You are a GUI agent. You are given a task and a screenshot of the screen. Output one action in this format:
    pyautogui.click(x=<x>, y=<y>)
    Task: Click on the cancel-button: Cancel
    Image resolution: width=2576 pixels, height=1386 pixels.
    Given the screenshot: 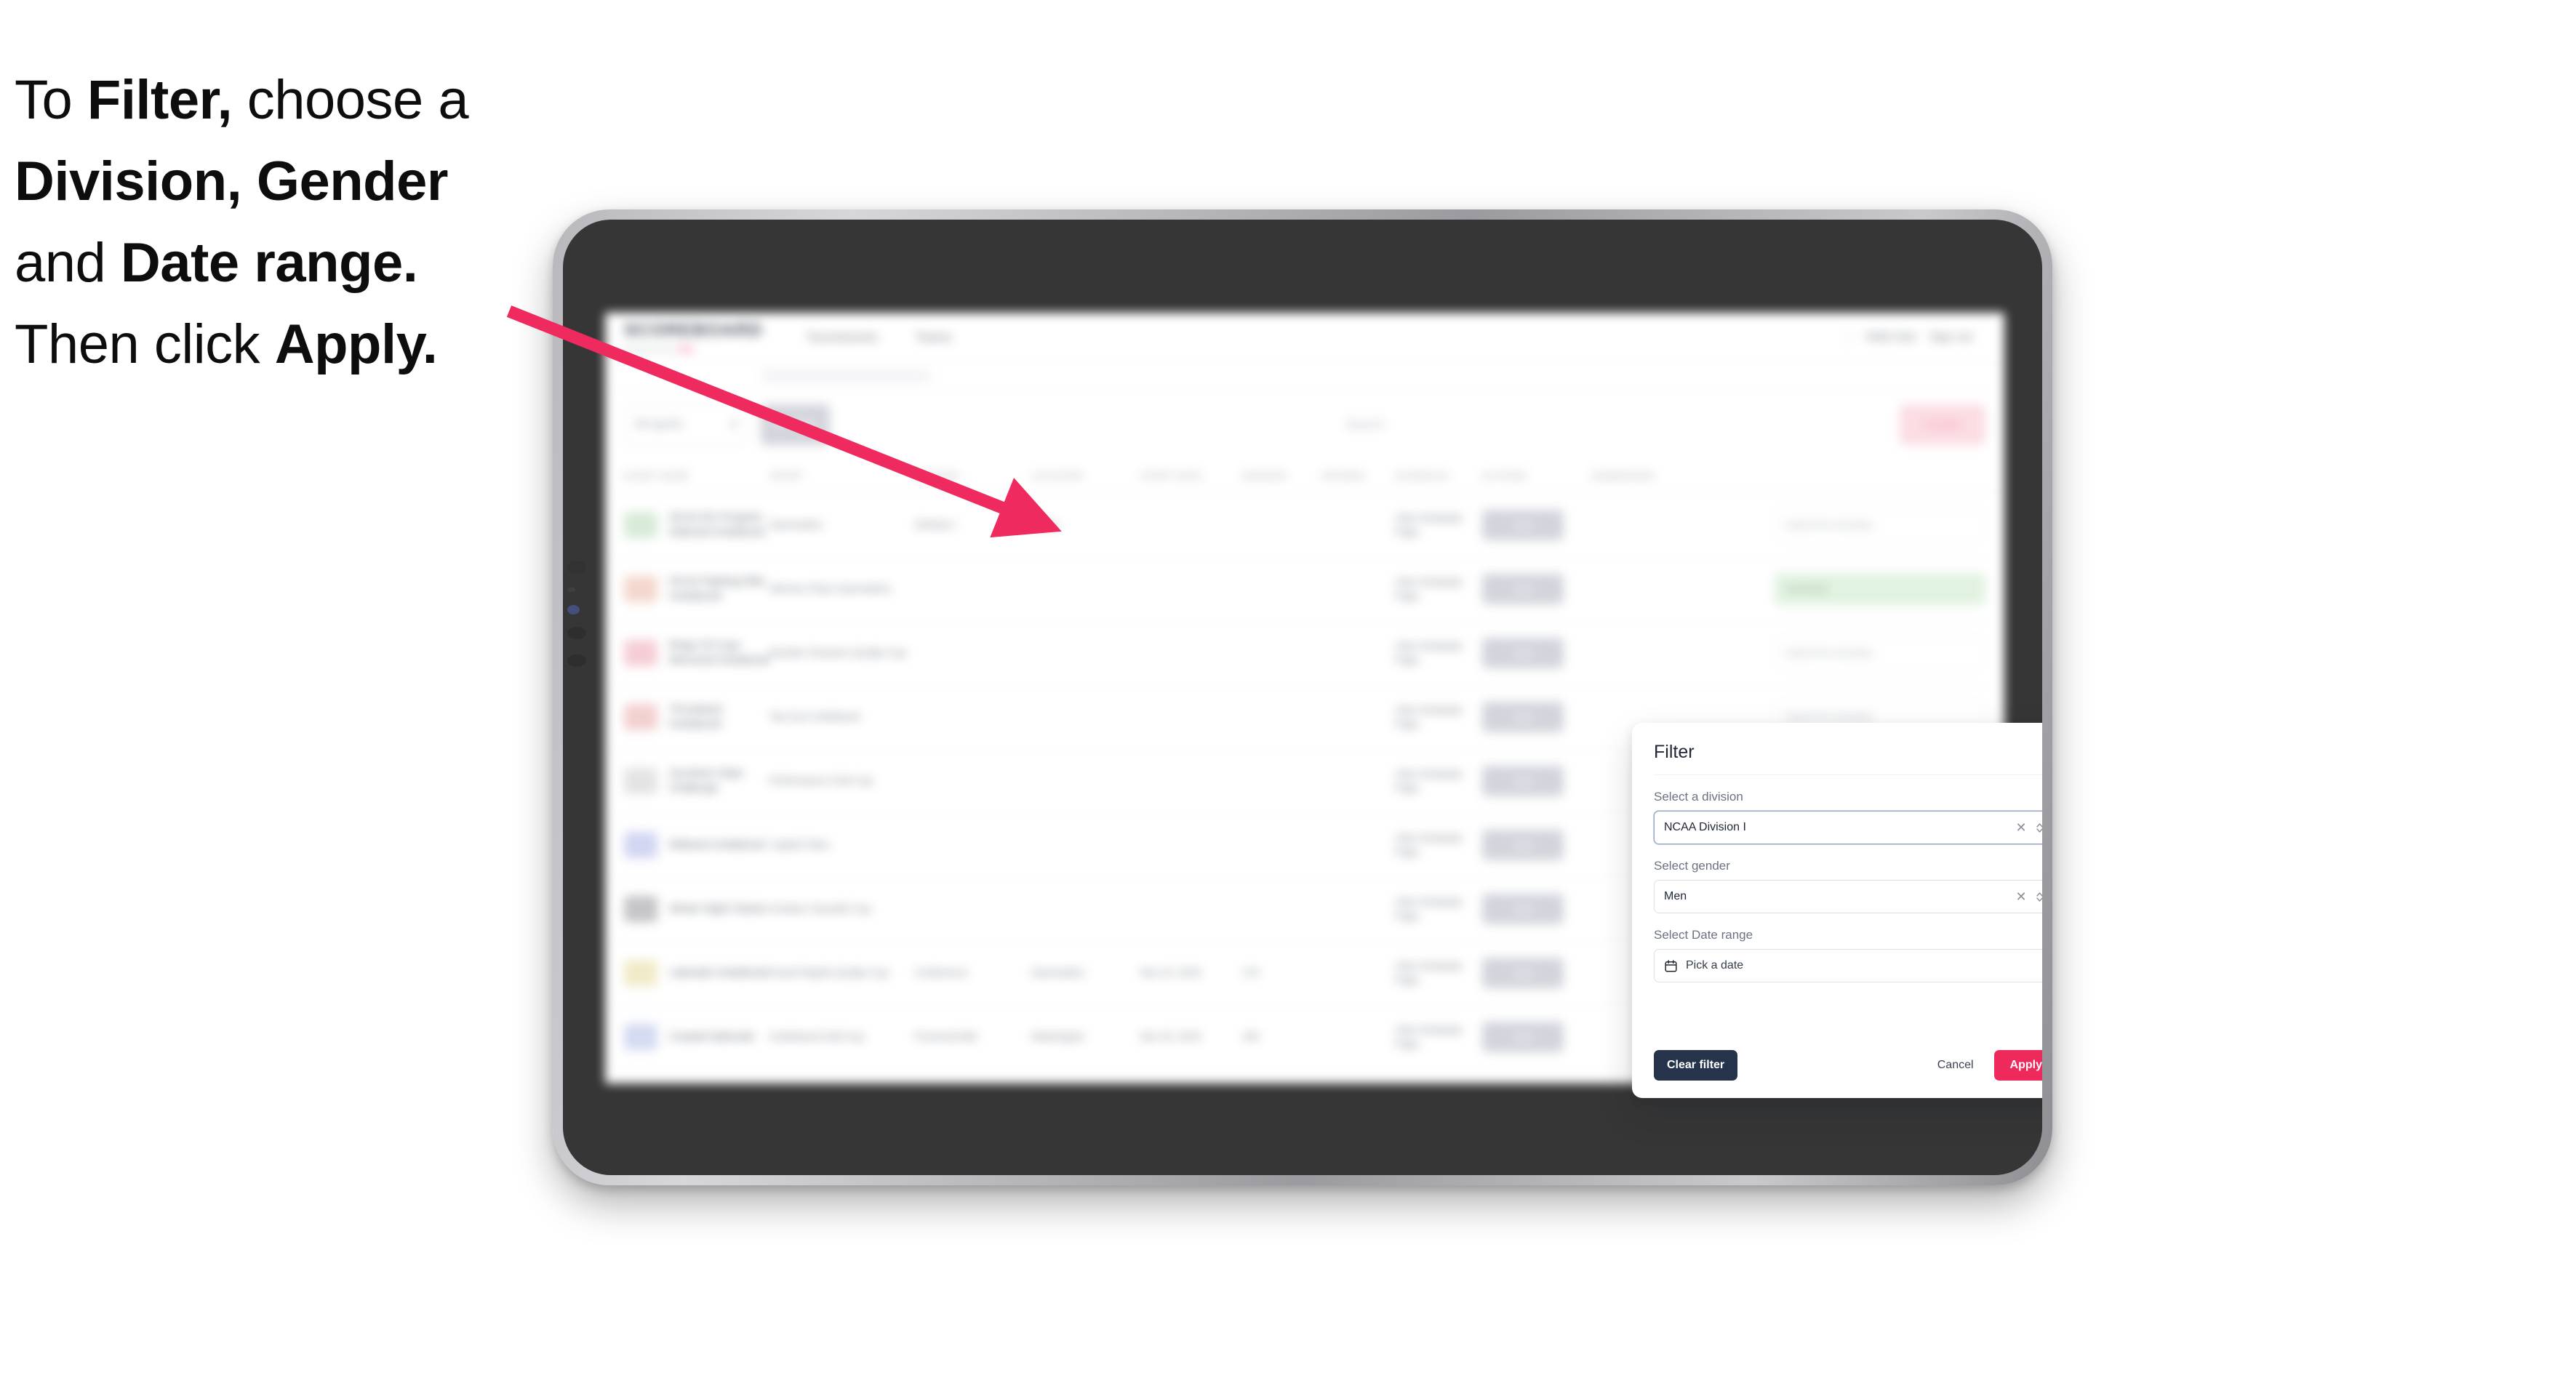 What is the action you would take?
    pyautogui.click(x=1955, y=1066)
    